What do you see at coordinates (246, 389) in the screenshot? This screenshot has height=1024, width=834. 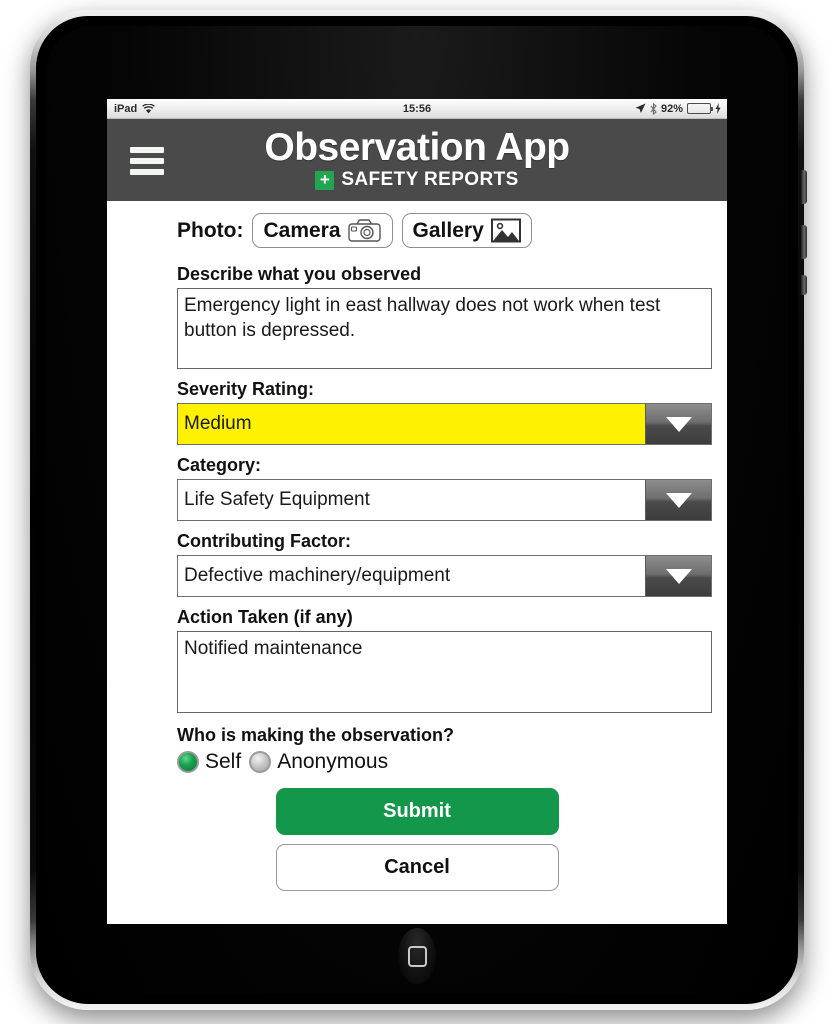 I see `severity-label: Severity Rating:` at bounding box center [246, 389].